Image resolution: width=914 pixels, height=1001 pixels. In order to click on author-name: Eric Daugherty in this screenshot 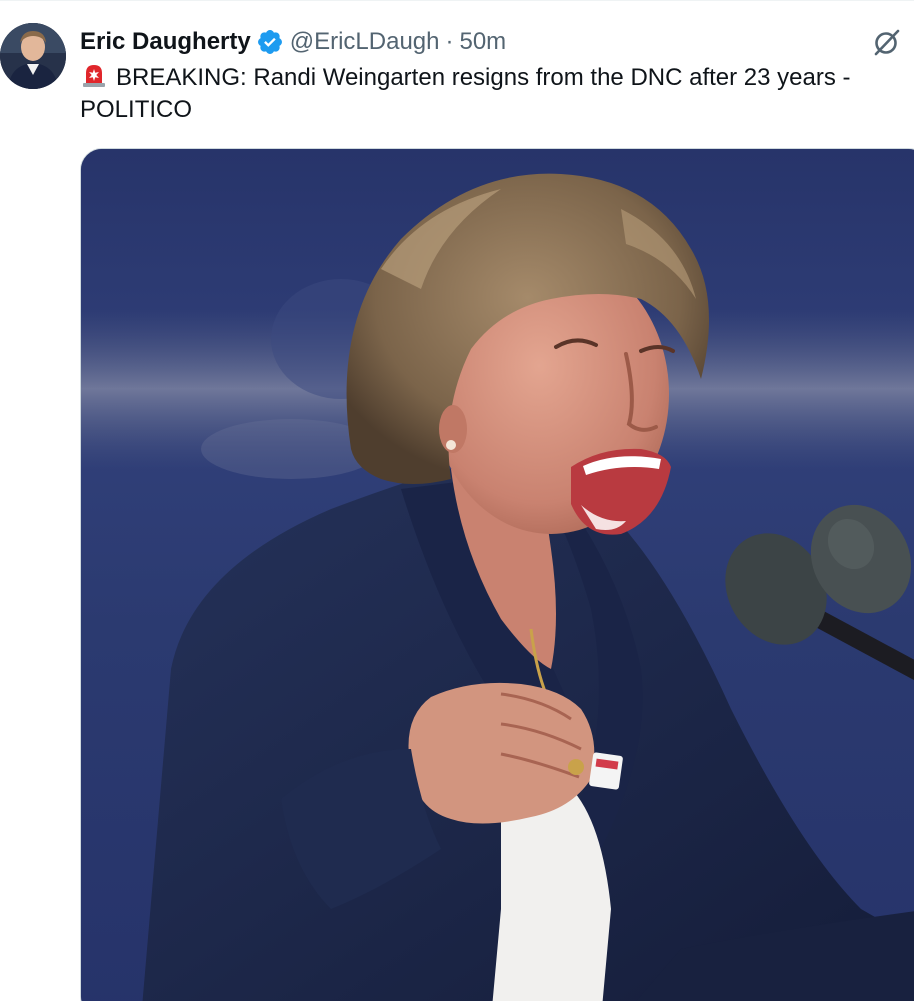, I will do `click(165, 42)`.